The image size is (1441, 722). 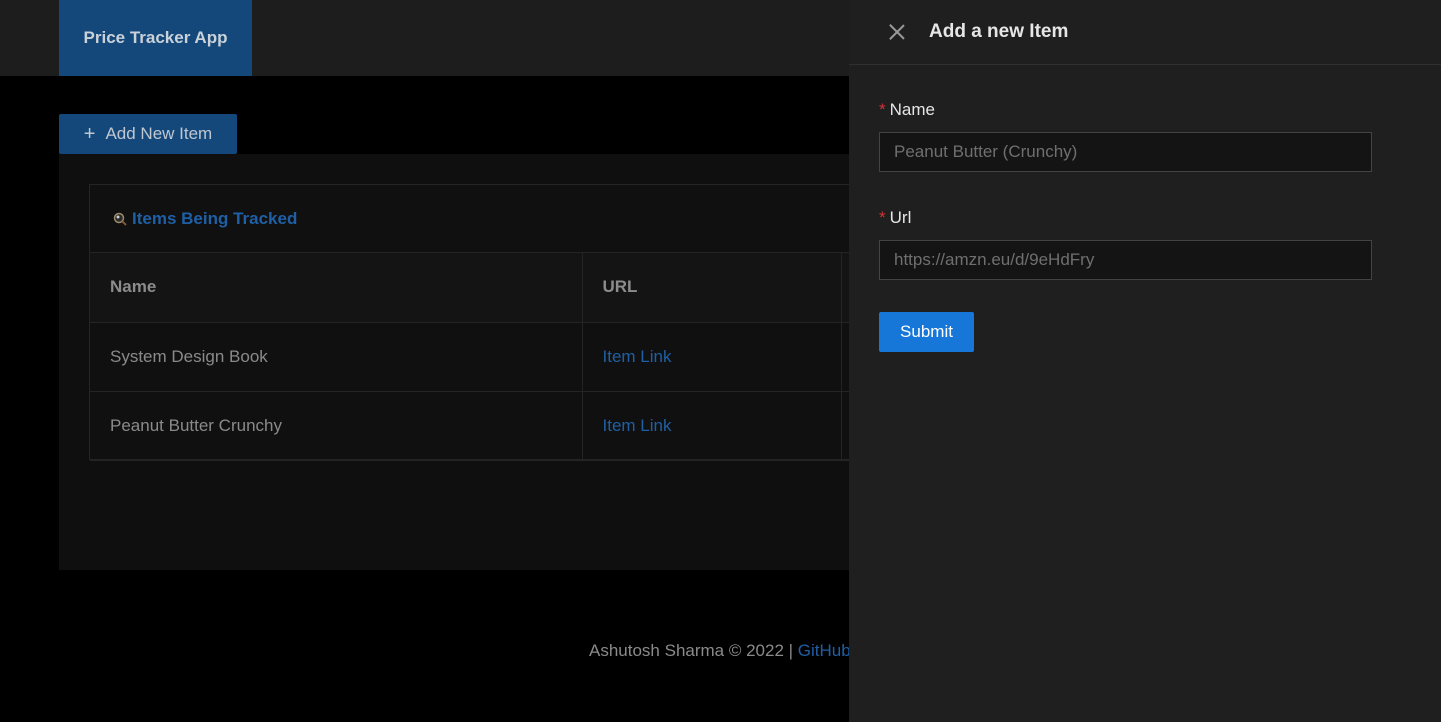 I want to click on url-label: * Url, so click(x=1125, y=218).